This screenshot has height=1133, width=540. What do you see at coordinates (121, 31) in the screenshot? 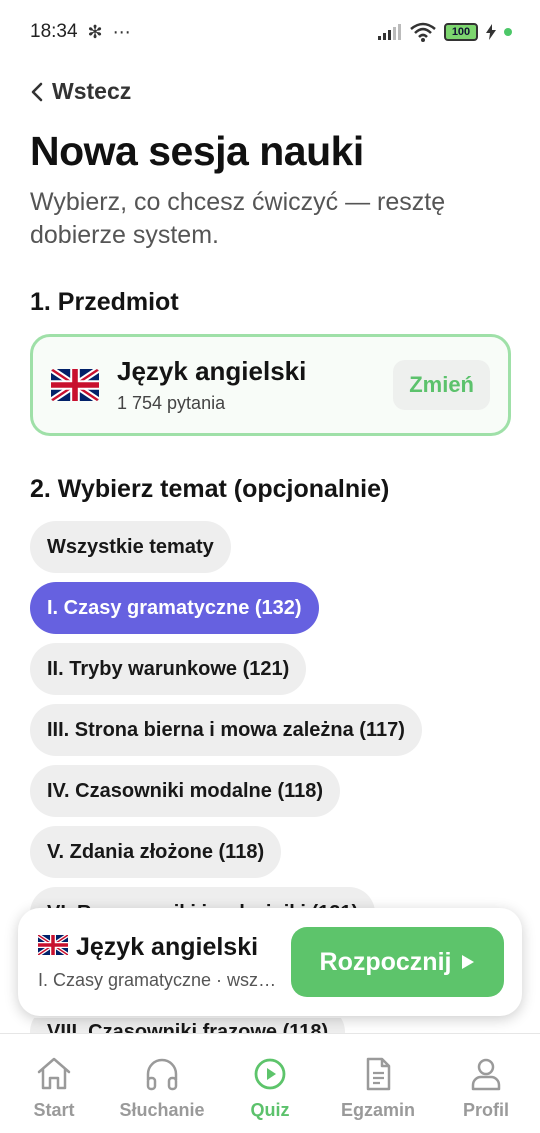
I see `more-notifications-icon: ⋯` at bounding box center [121, 31].